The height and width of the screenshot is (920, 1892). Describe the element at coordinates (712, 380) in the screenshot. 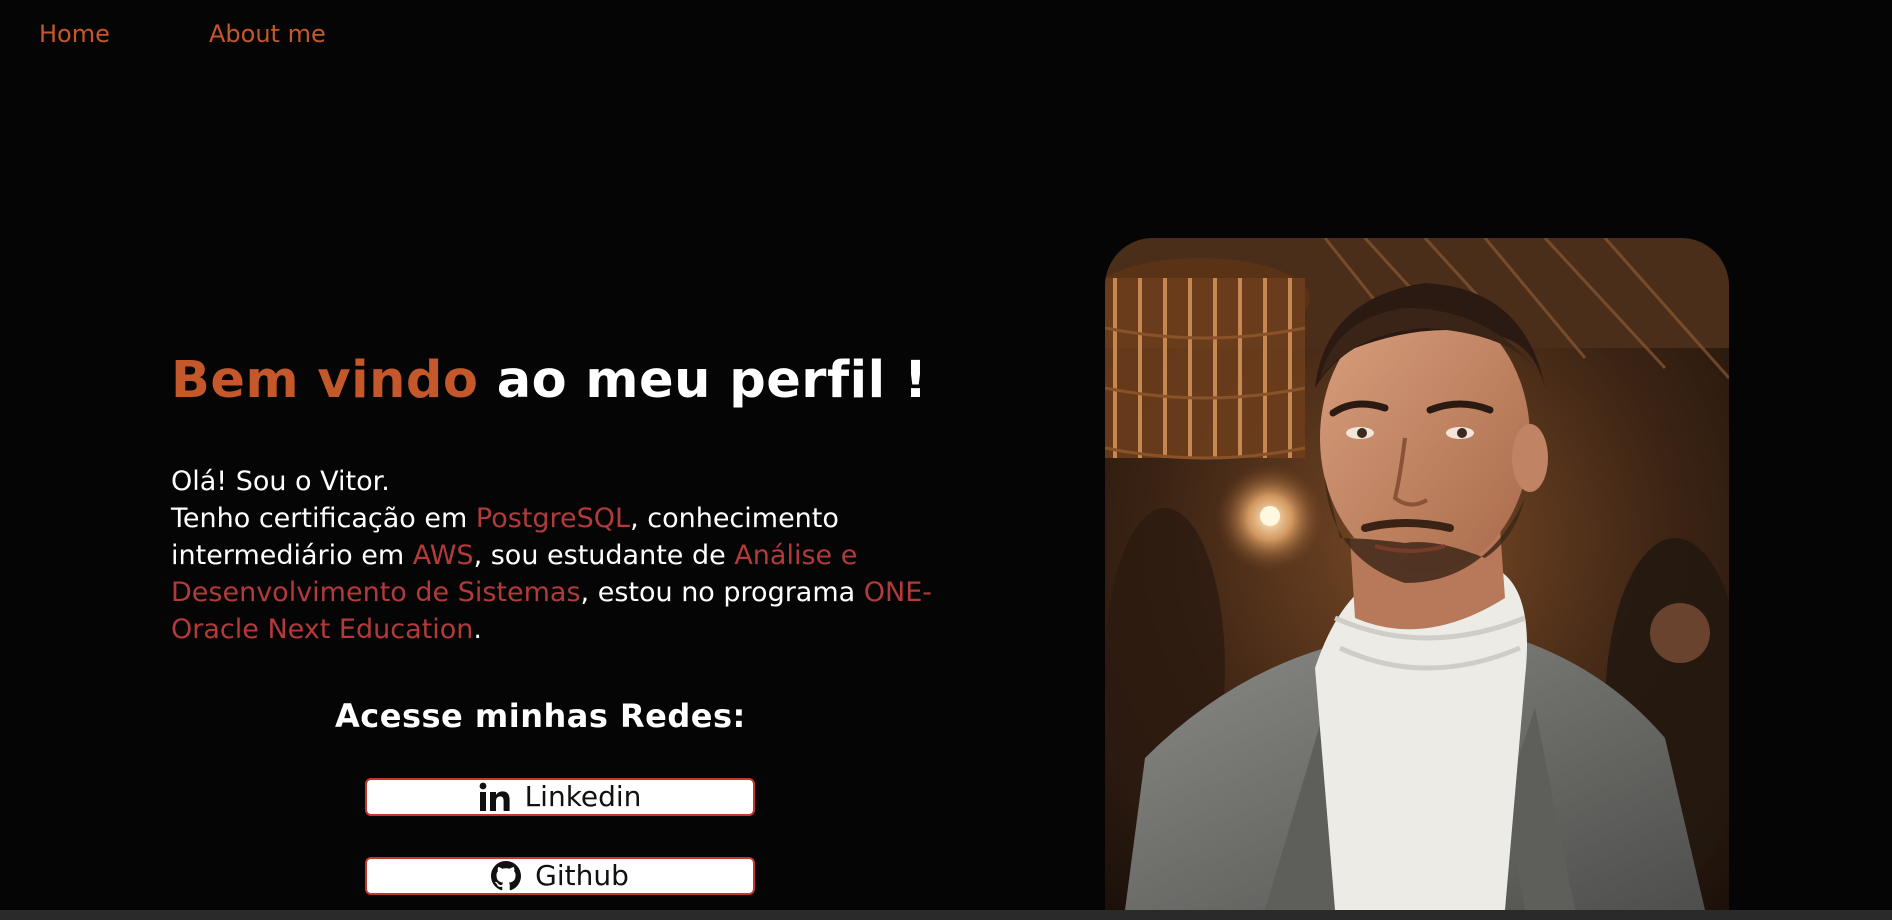

I see `headline-rest: ao meu perfil !` at that location.